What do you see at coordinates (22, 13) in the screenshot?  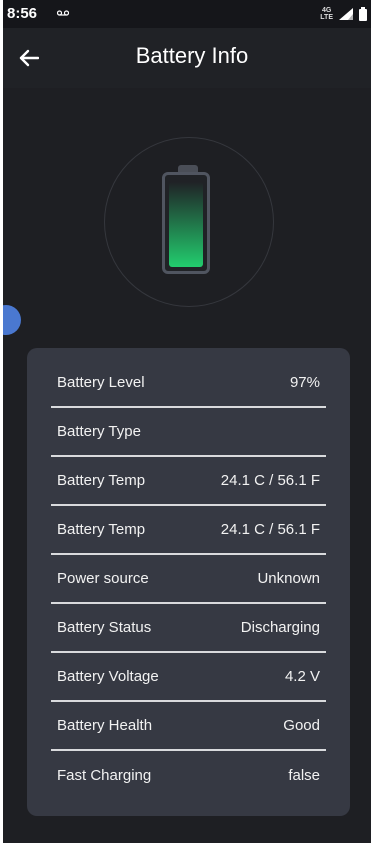 I see `status-time: 8:56` at bounding box center [22, 13].